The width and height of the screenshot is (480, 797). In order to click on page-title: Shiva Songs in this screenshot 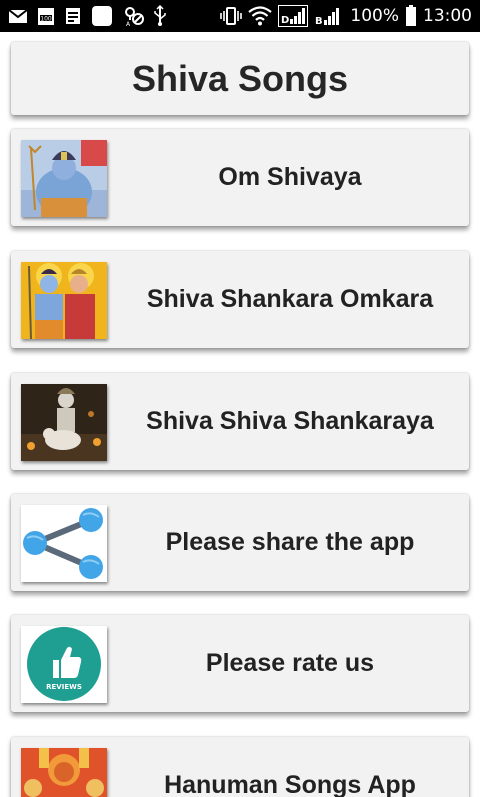, I will do `click(240, 78)`.